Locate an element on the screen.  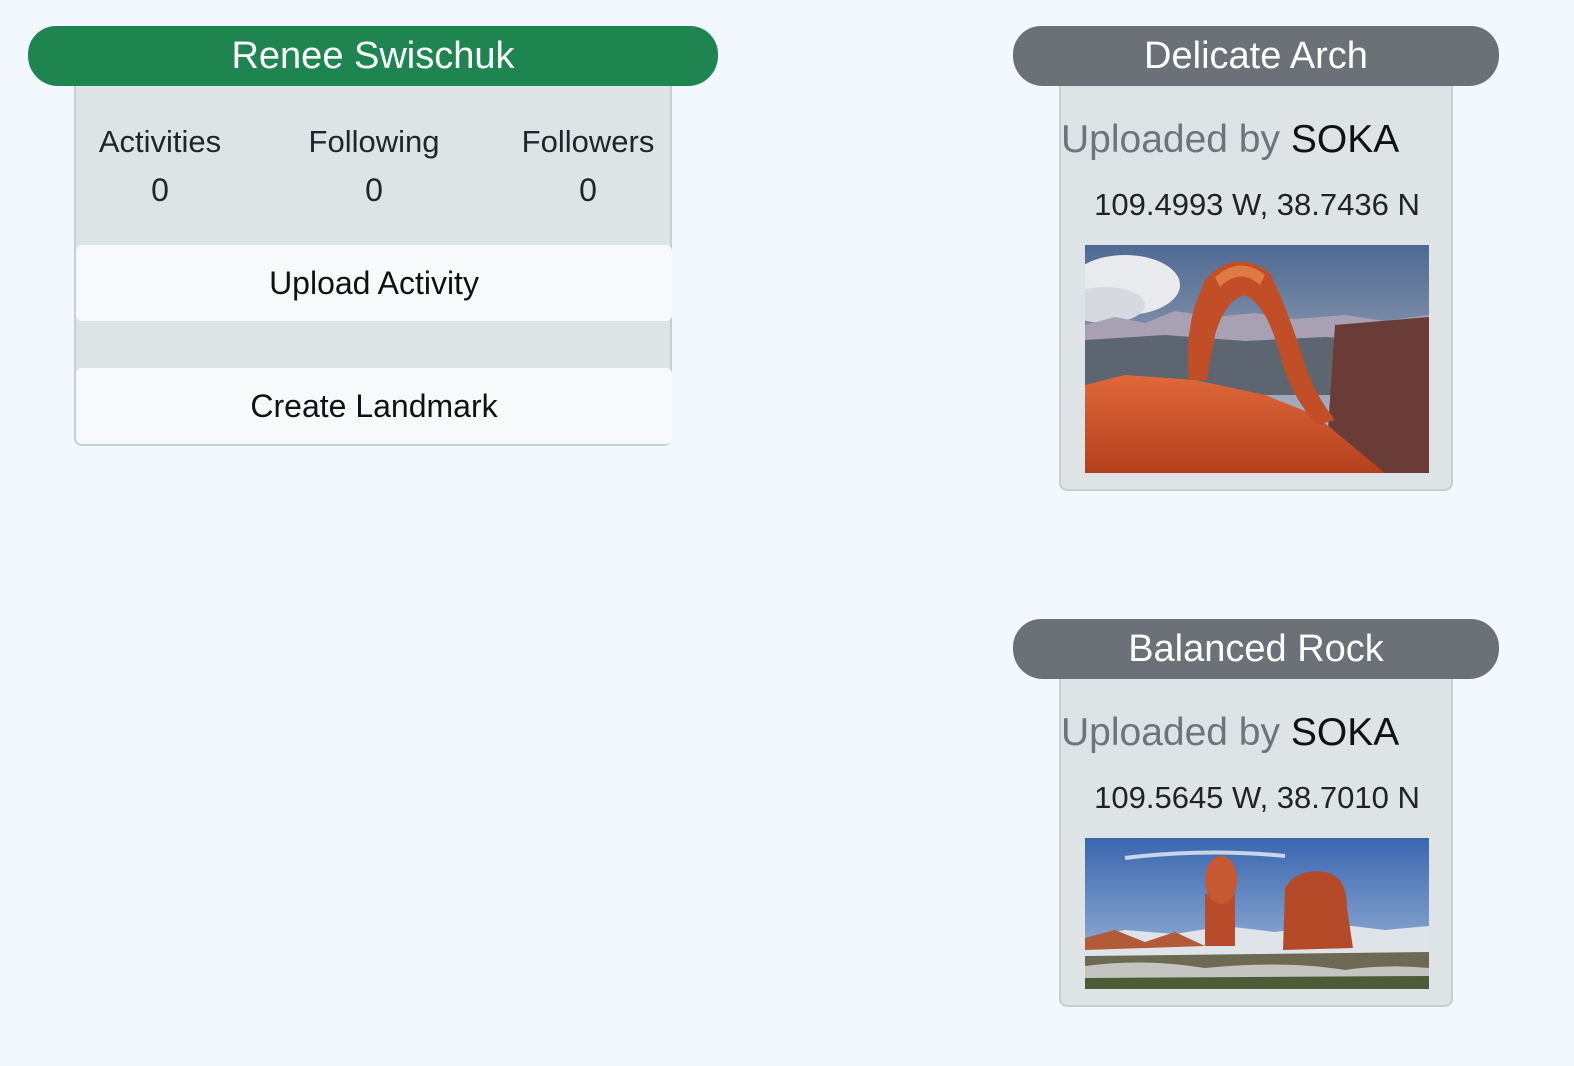
delicate-arch-image is located at coordinates (1257, 359).